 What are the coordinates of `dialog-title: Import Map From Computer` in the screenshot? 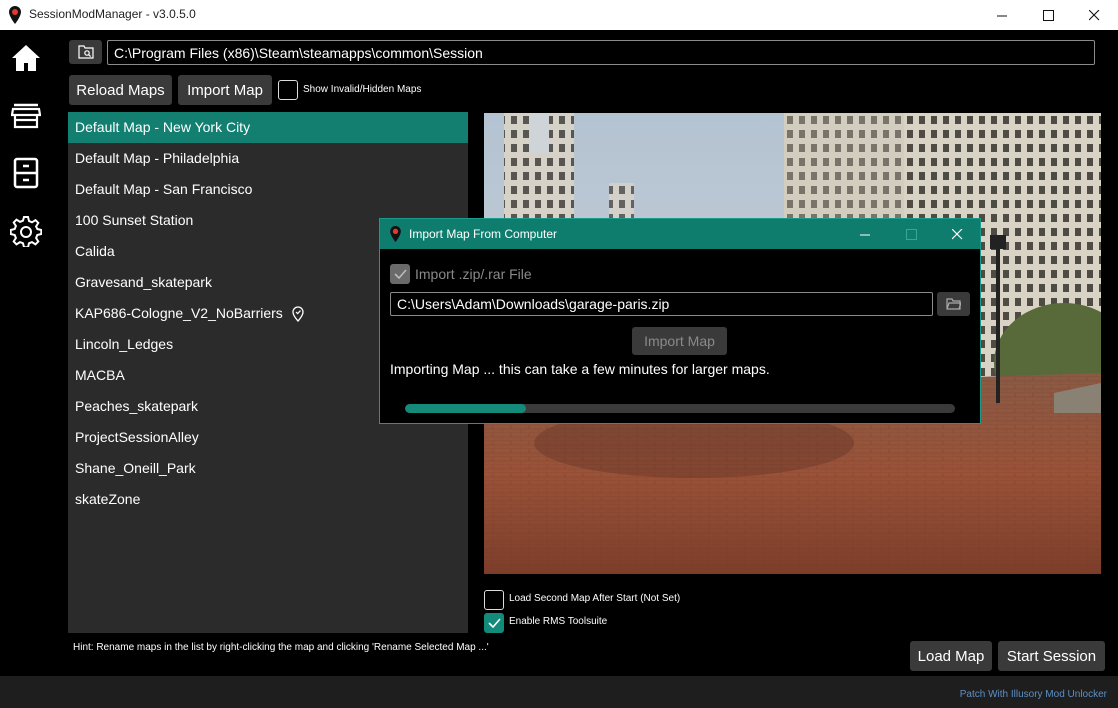 It's located at (483, 234).